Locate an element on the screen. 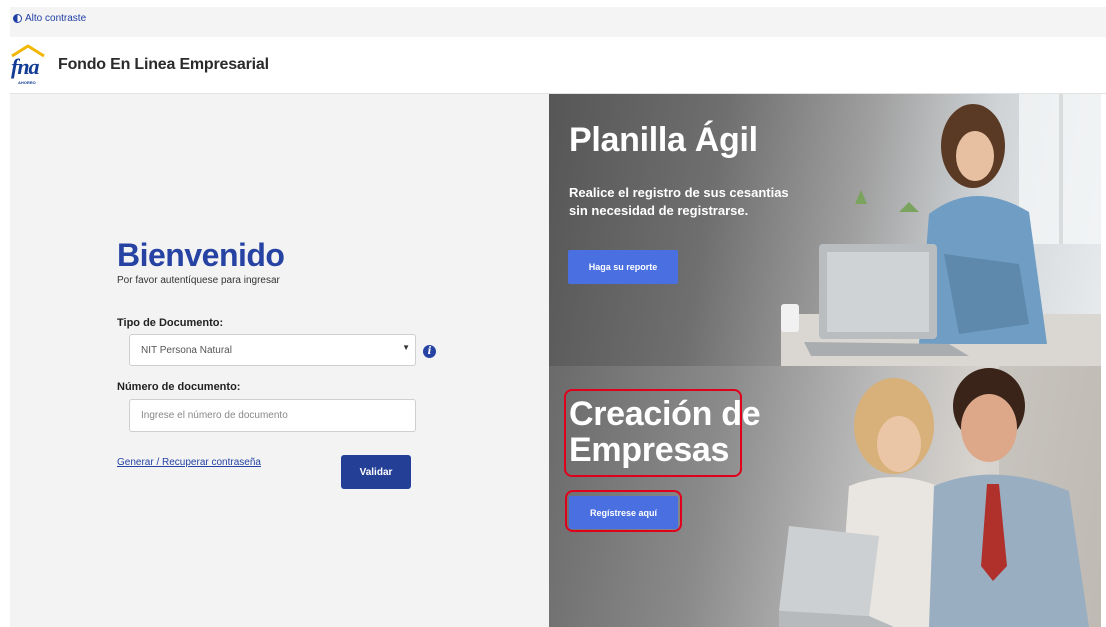  doc-type-label: Tipo de Documento: is located at coordinates (170, 323).